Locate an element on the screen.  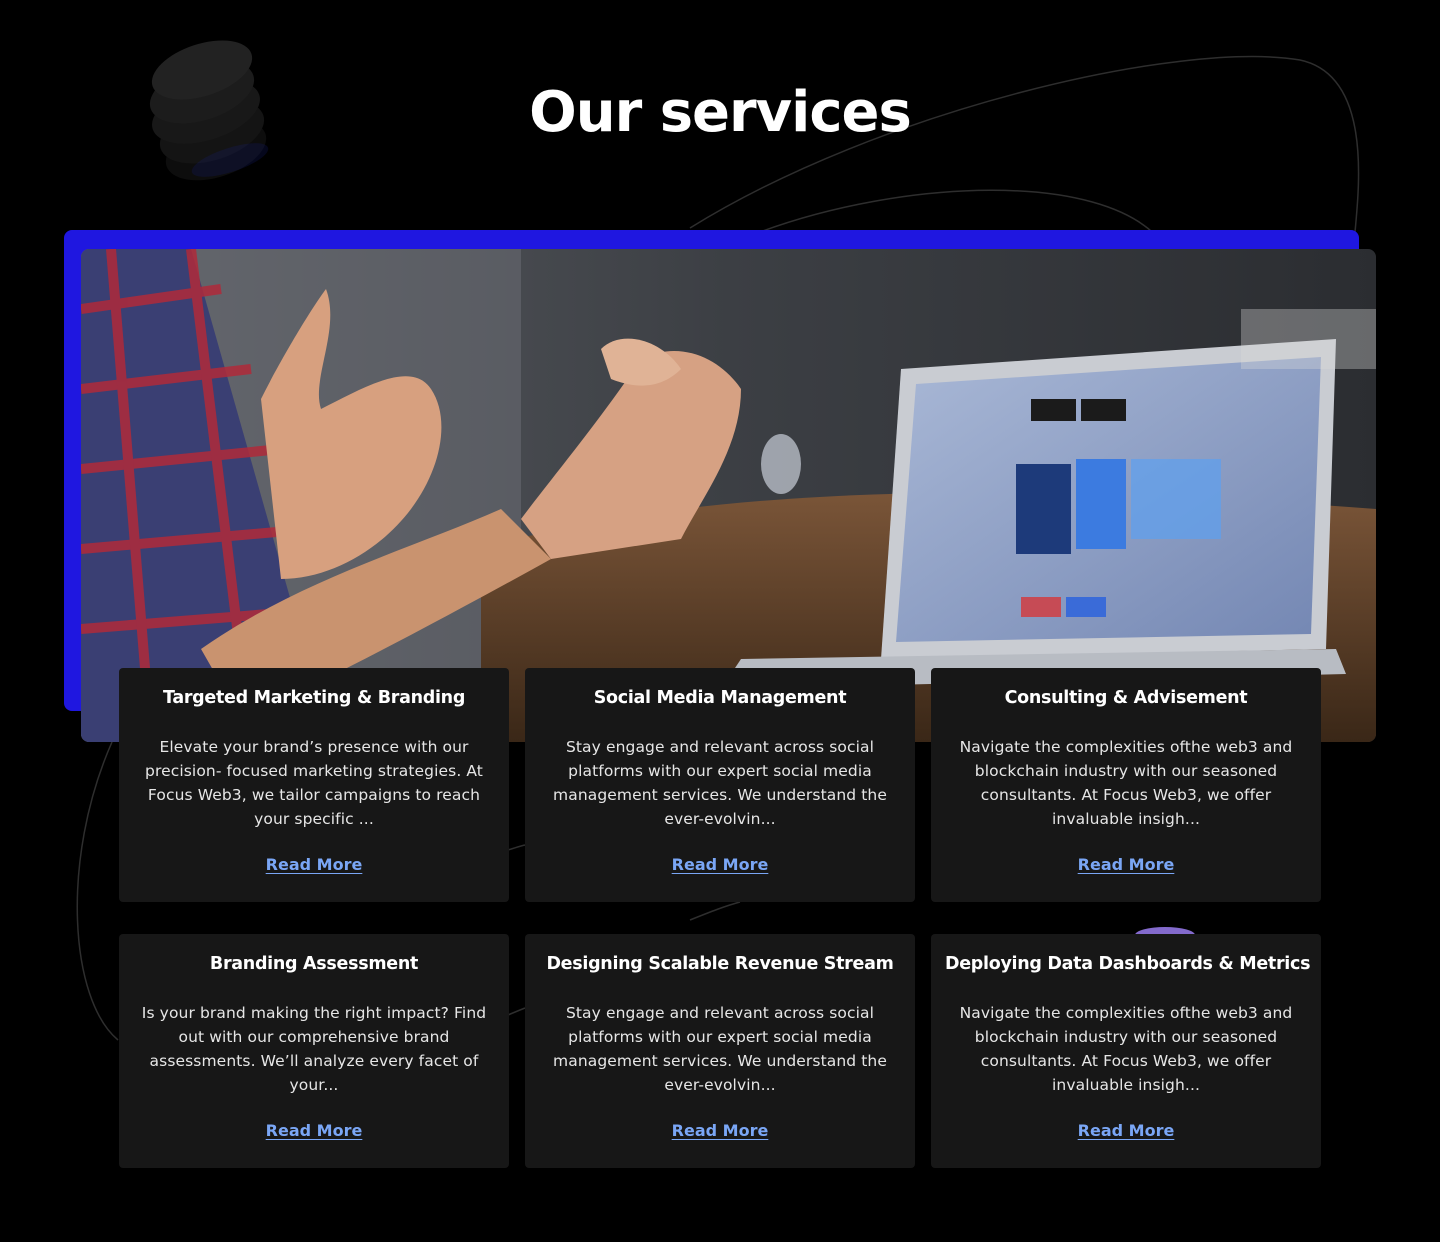
service-title: Branding Assessment is located at coordinates (314, 964).